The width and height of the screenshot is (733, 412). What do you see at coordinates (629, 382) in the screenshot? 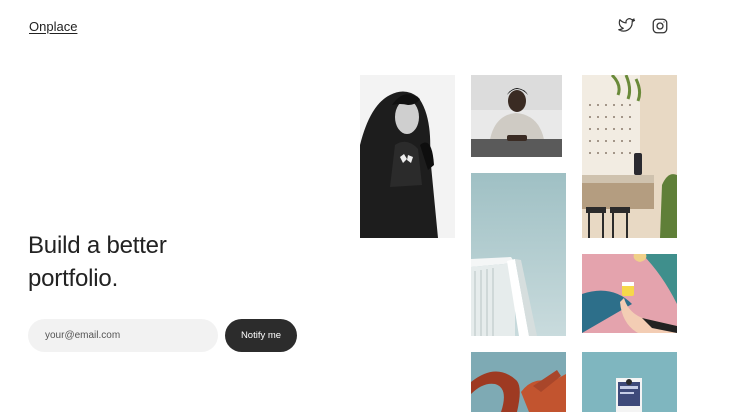
I see `photo-book` at bounding box center [629, 382].